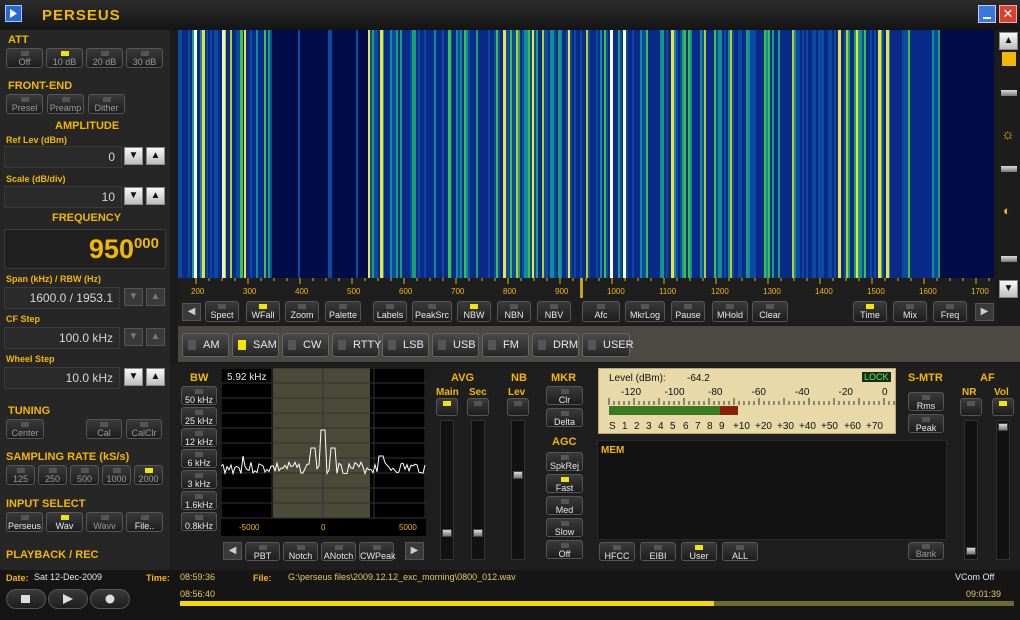 Image resolution: width=1020 pixels, height=620 pixels. Describe the element at coordinates (1008, 289) in the screenshot. I see `scroll-down-button: ▼` at that location.